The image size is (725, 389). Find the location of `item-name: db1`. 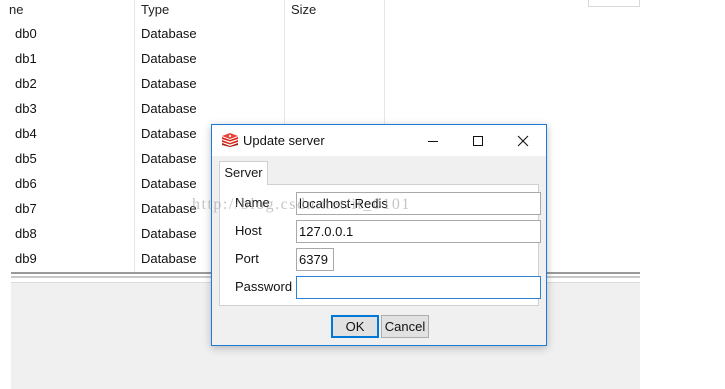

item-name: db1 is located at coordinates (26, 58).